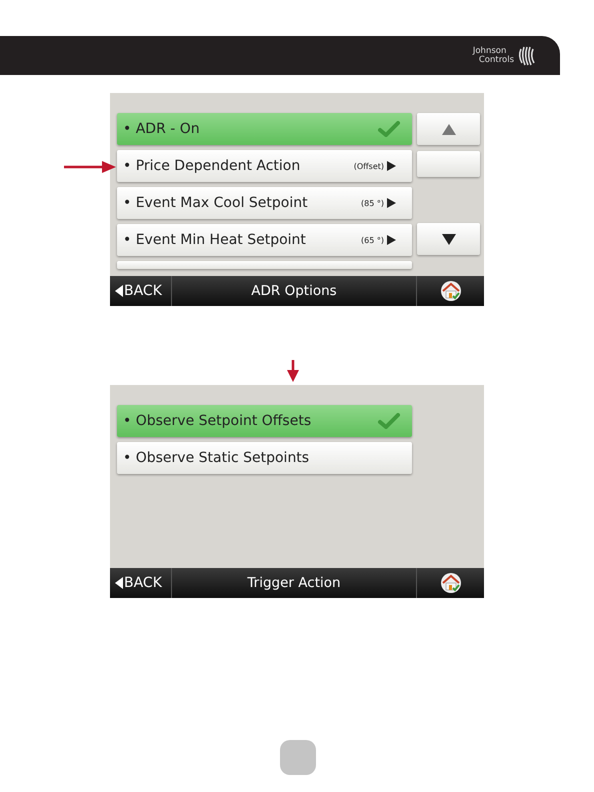 This screenshot has height=792, width=594. I want to click on item-value: (85 °), so click(372, 203).